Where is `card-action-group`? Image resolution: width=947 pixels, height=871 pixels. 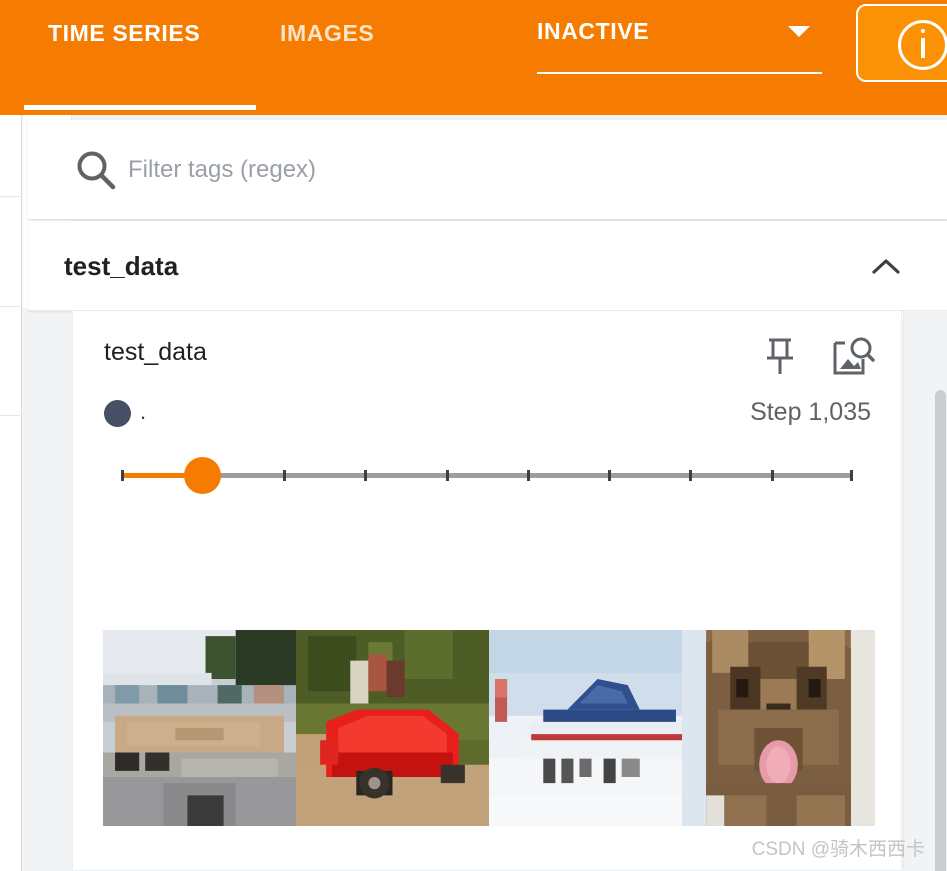
card-action-group is located at coordinates (819, 357).